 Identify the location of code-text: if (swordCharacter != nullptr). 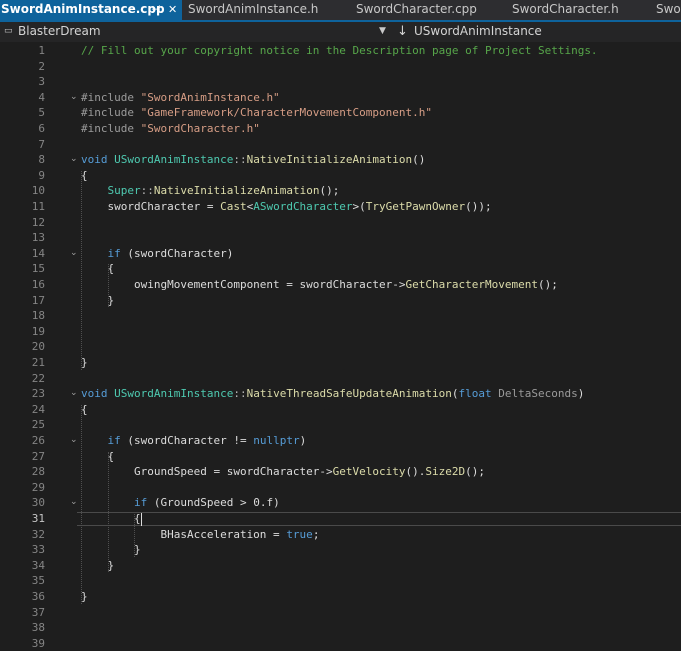
(194, 441).